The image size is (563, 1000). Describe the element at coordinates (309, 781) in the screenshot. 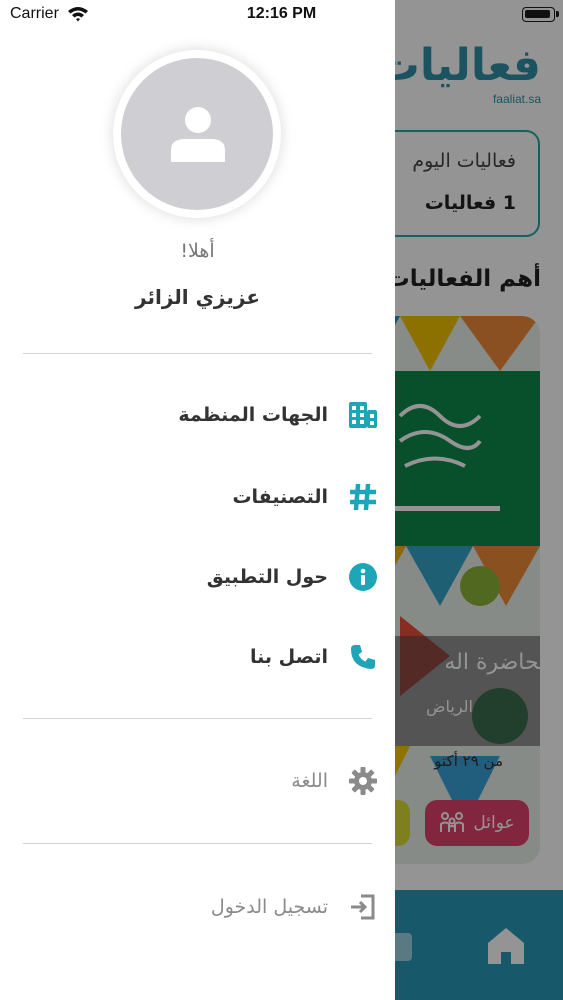

I see `menu-item-label: اللغة` at that location.